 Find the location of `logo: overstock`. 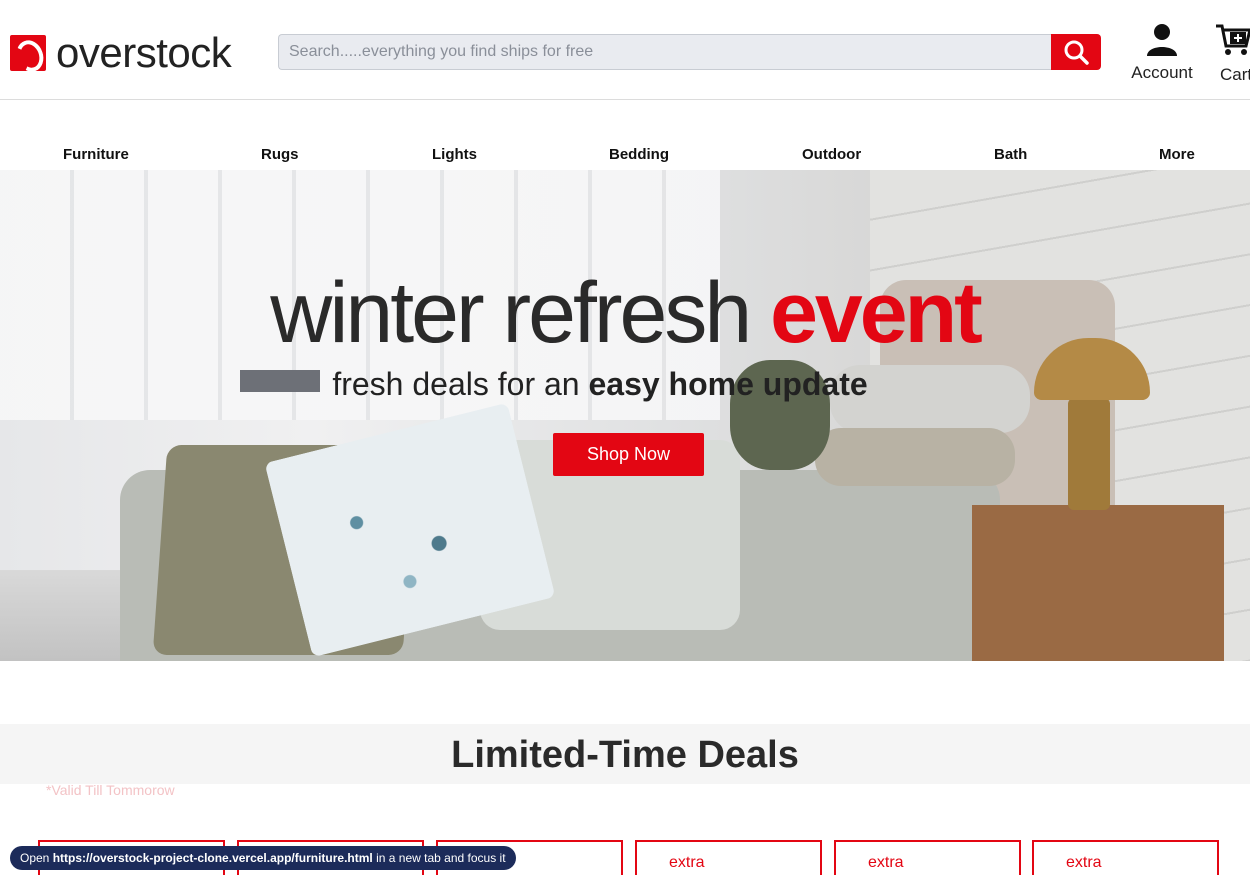

logo: overstock is located at coordinates (121, 52).